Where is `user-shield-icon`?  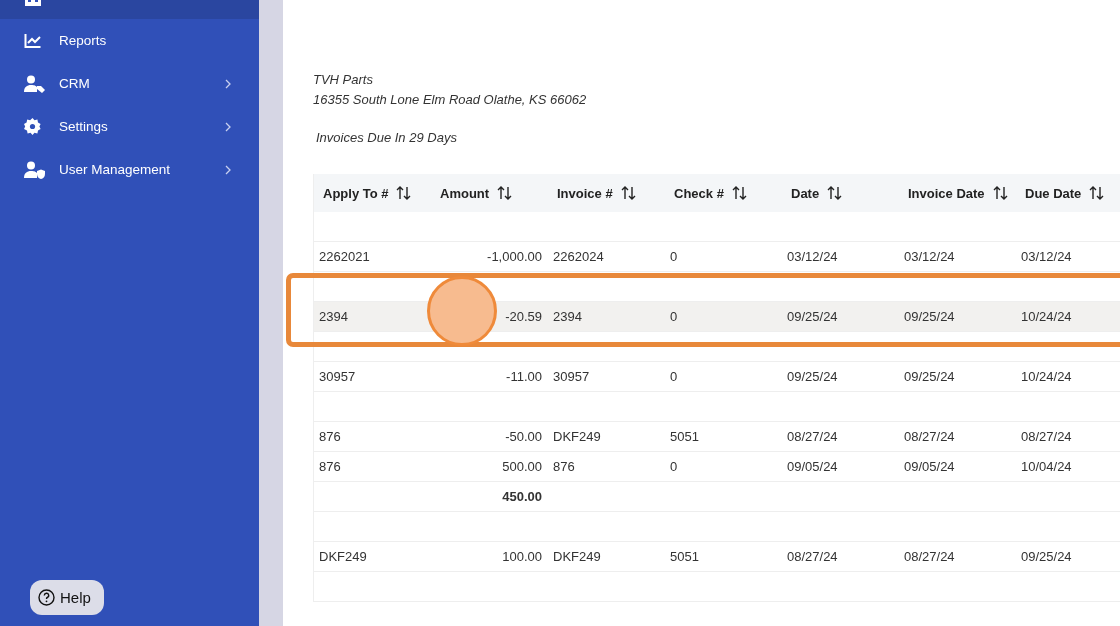
user-shield-icon is located at coordinates (34, 169).